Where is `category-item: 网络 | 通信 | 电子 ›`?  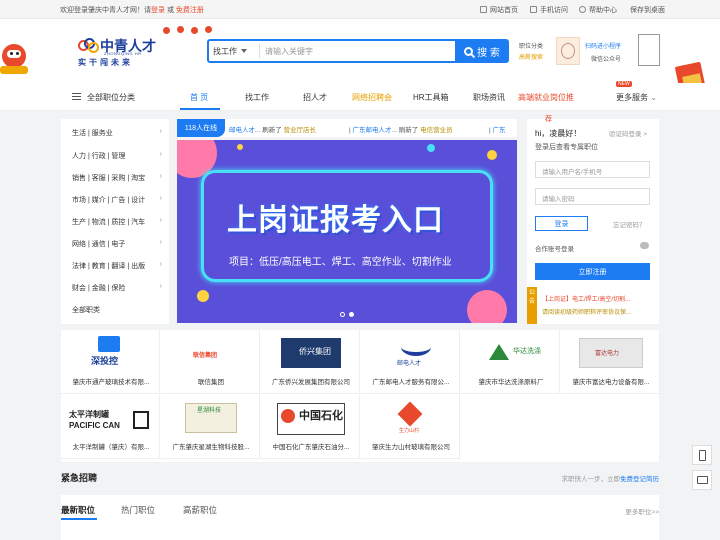 category-item: 网络 | 通信 | 电子 › is located at coordinates (117, 244).